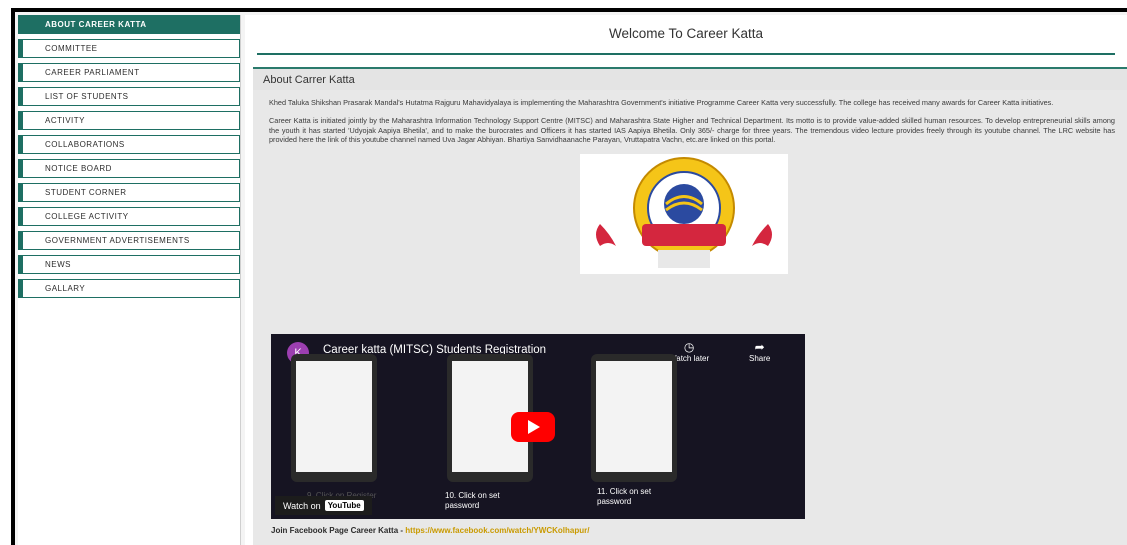 This screenshot has height=545, width=1127. I want to click on sidebar-item-gallary: GALLARY, so click(129, 288).